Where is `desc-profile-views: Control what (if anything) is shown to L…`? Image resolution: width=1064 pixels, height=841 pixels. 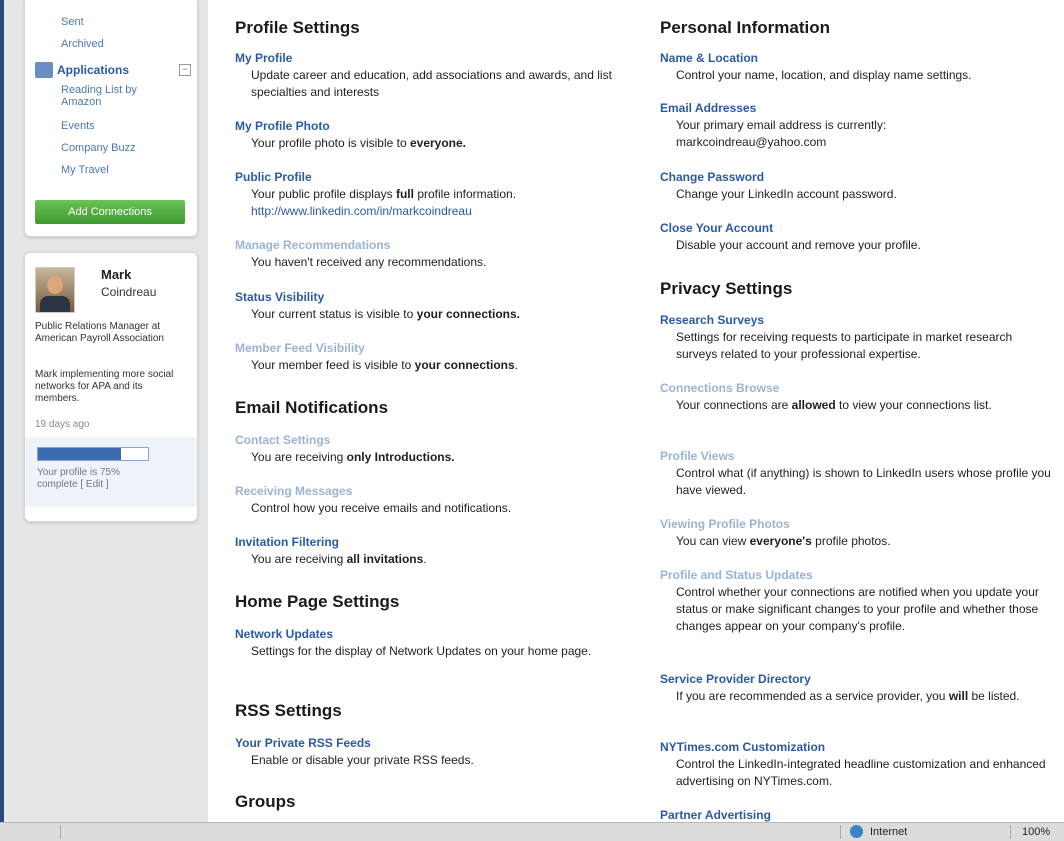 desc-profile-views: Control what (if anything) is shown to L… is located at coordinates (863, 481).